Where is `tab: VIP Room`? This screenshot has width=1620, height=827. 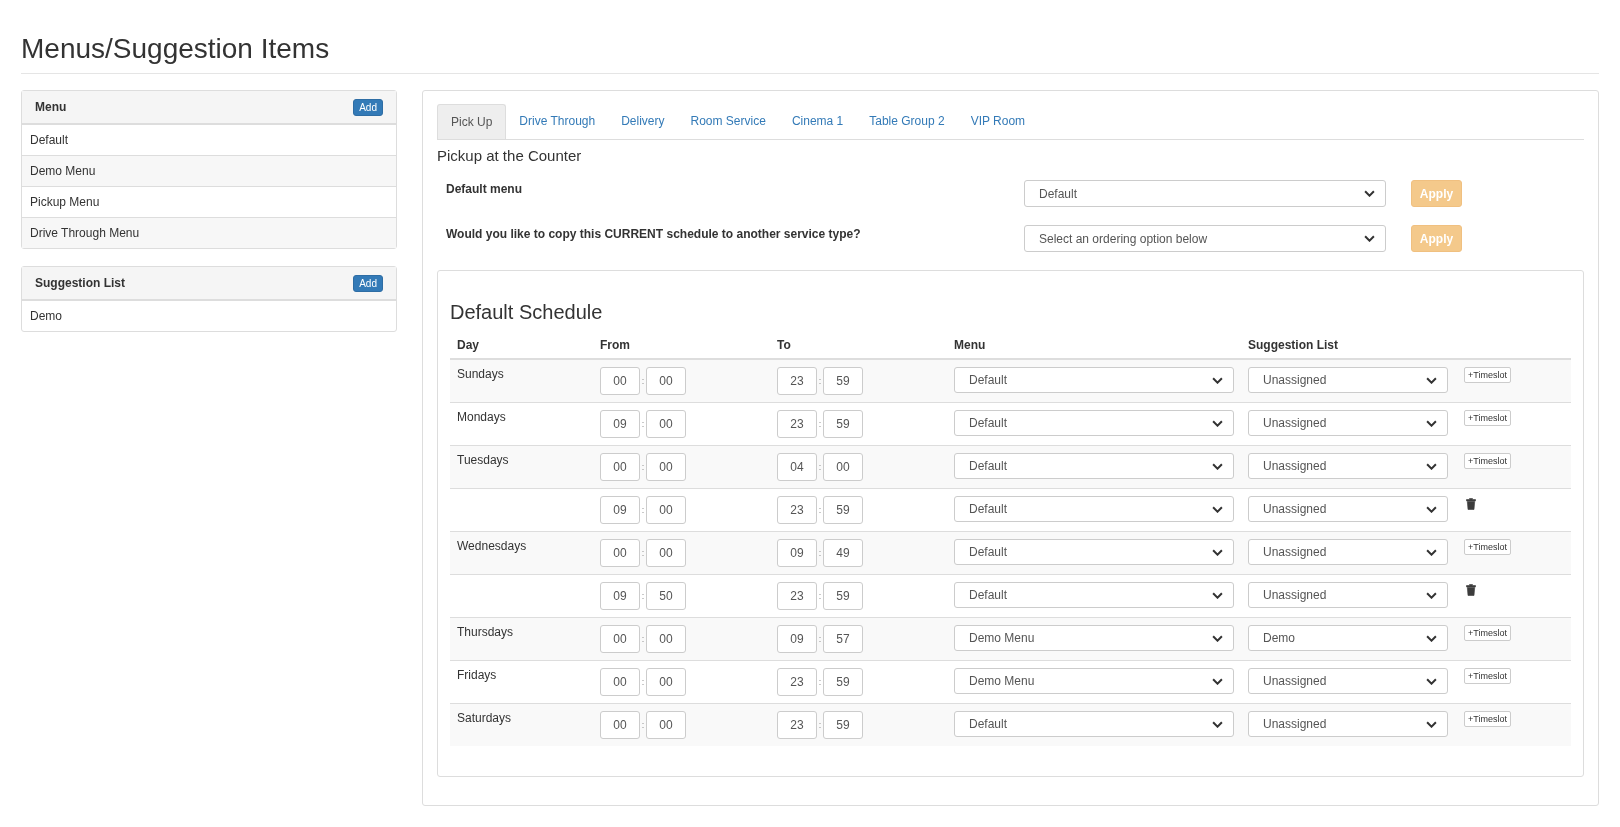
tab: VIP Room is located at coordinates (998, 121).